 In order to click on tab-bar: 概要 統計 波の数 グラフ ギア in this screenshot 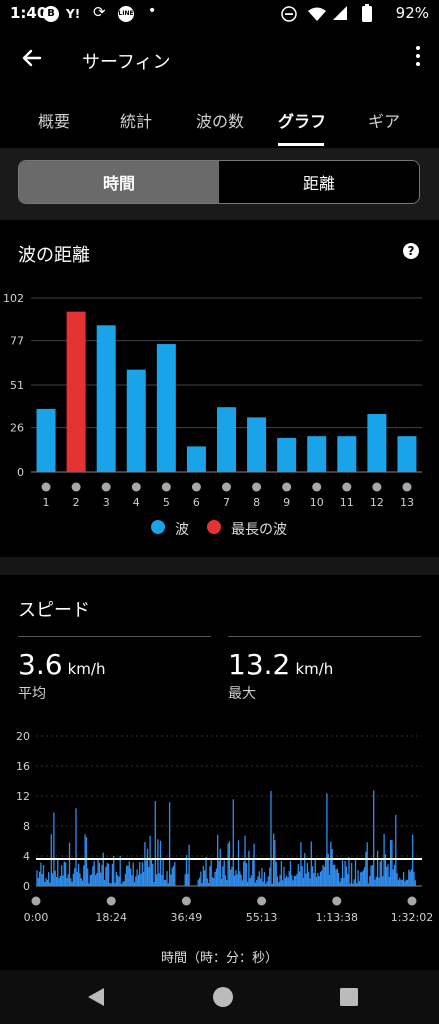, I will do `click(219, 120)`.